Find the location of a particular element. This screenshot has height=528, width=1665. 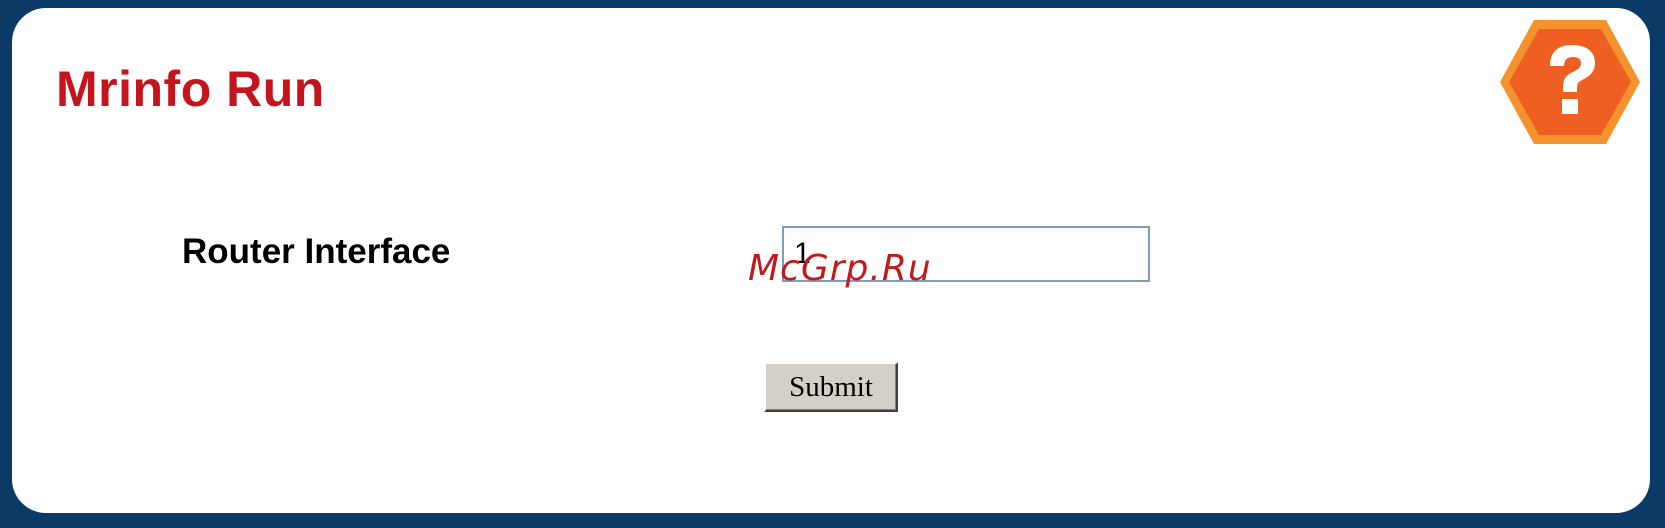

submit-button: Submit is located at coordinates (831, 387).